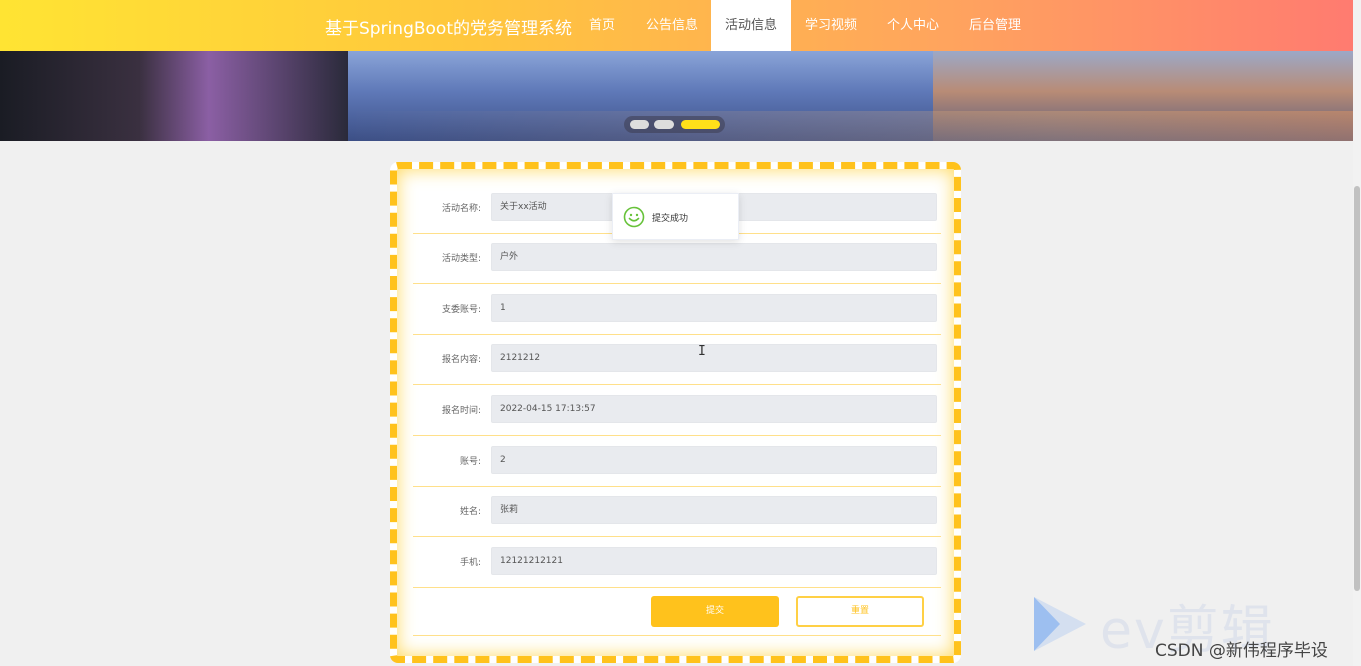 This screenshot has height=666, width=1361. What do you see at coordinates (702, 351) in the screenshot?
I see `text-cursor-icon: I` at bounding box center [702, 351].